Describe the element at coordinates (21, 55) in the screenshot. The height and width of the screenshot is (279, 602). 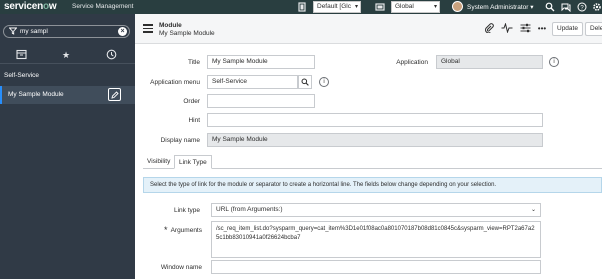
I see `all-applications-icon` at that location.